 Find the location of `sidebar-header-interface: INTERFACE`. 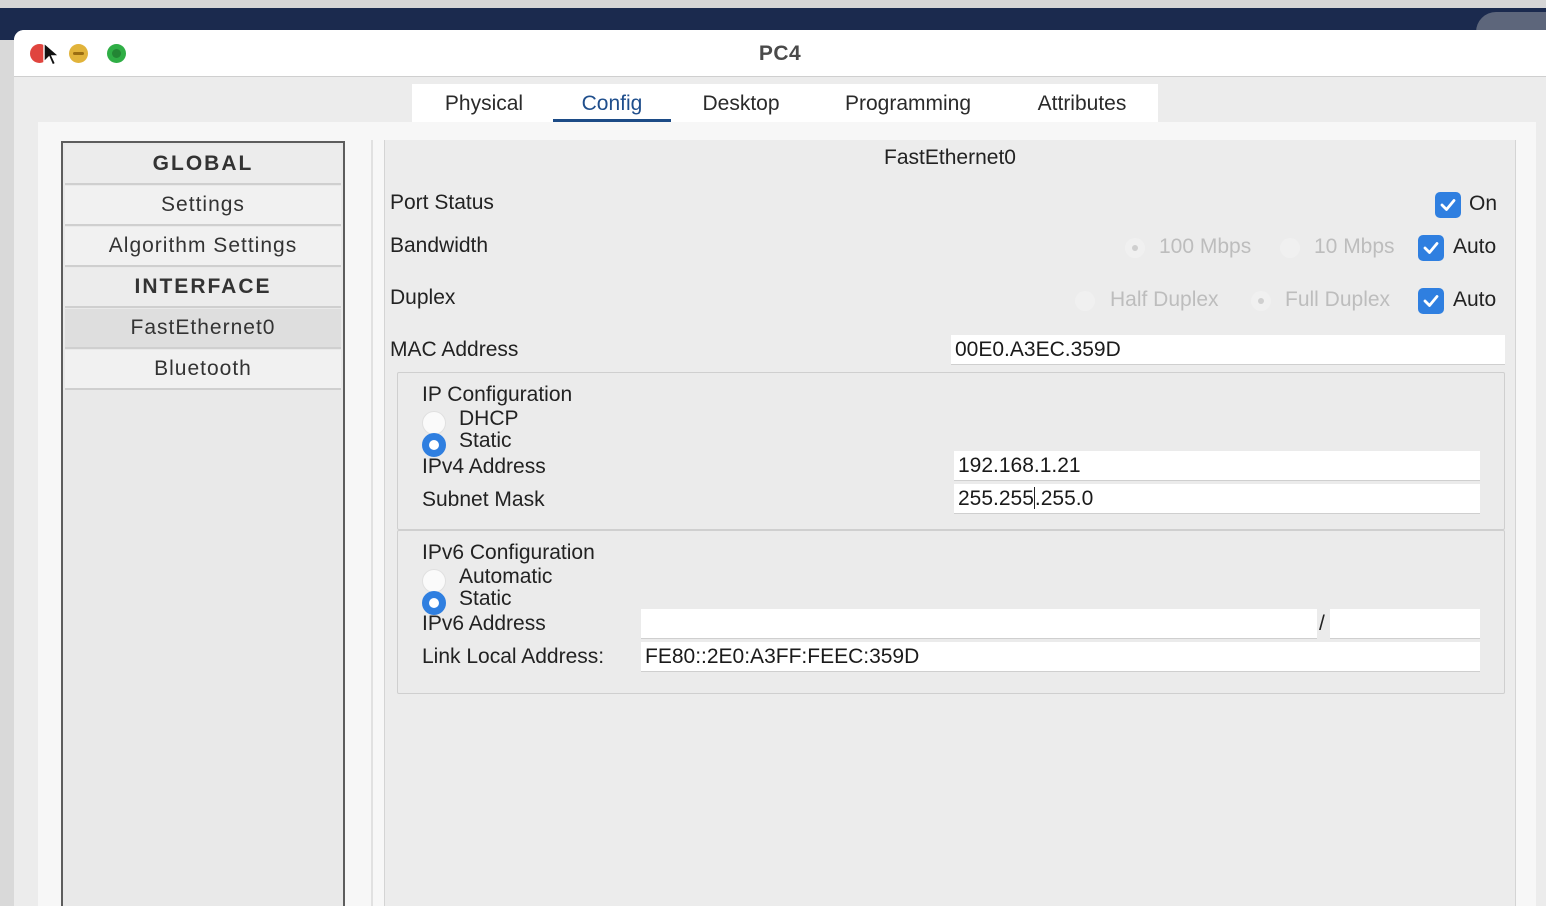

sidebar-header-interface: INTERFACE is located at coordinates (203, 288).